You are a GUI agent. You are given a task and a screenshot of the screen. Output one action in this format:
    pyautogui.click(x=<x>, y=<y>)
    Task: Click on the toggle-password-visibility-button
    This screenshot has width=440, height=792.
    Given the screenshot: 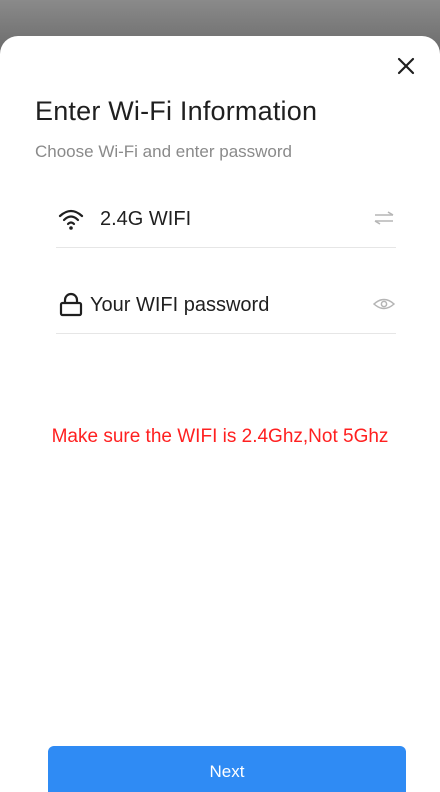 What is the action you would take?
    pyautogui.click(x=384, y=304)
    